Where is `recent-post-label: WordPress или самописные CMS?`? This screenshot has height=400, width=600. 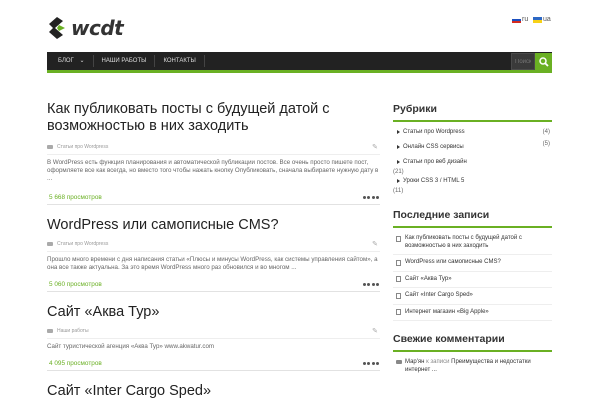
recent-post-label: WordPress или самописные CMS? is located at coordinates (453, 262).